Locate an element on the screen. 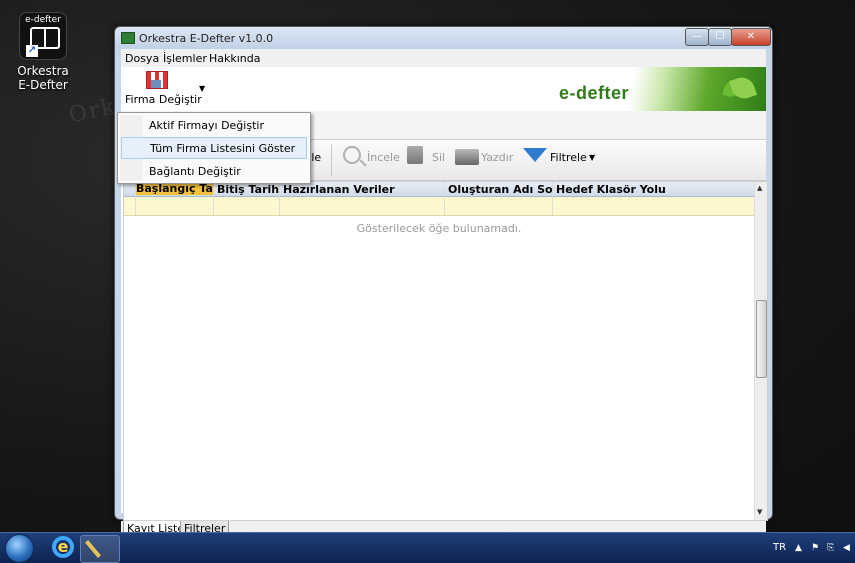 The height and width of the screenshot is (563, 855). shortcut-label-line2: E-Defter is located at coordinates (43, 85).